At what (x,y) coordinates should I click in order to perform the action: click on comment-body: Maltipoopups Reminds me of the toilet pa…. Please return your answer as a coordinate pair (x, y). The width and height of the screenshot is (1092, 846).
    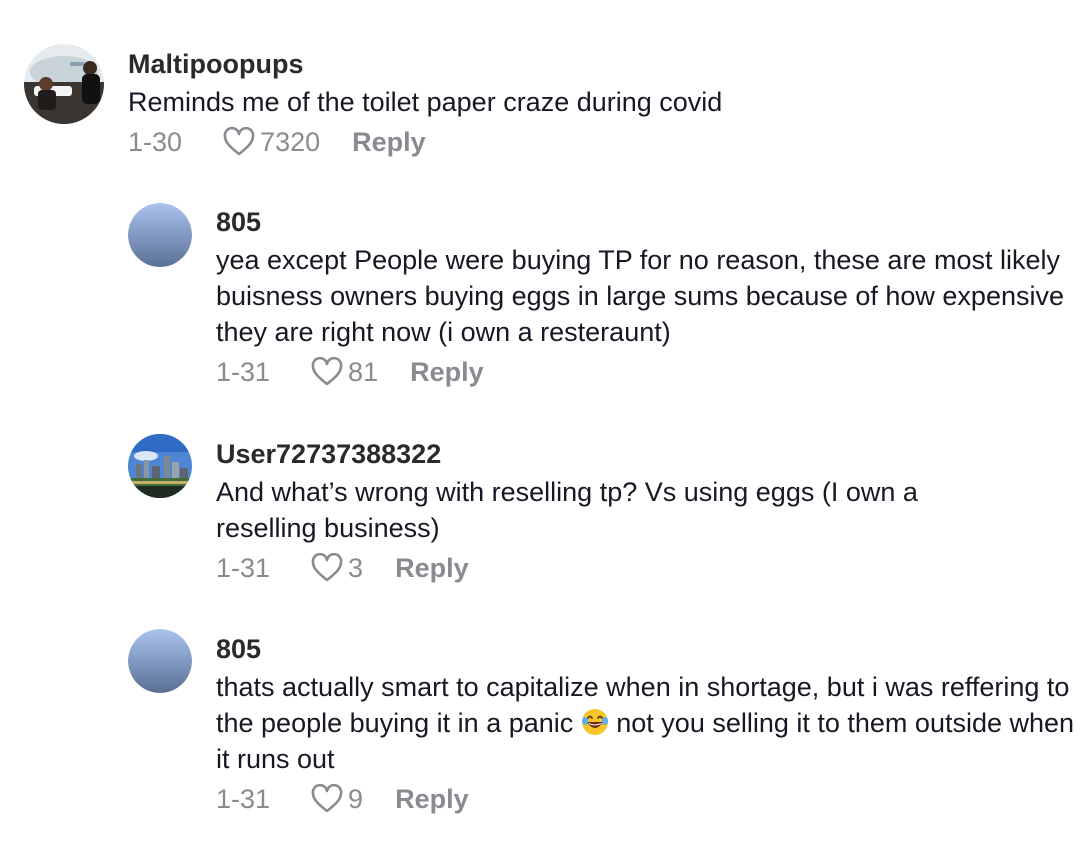
    Looking at the image, I should click on (425, 102).